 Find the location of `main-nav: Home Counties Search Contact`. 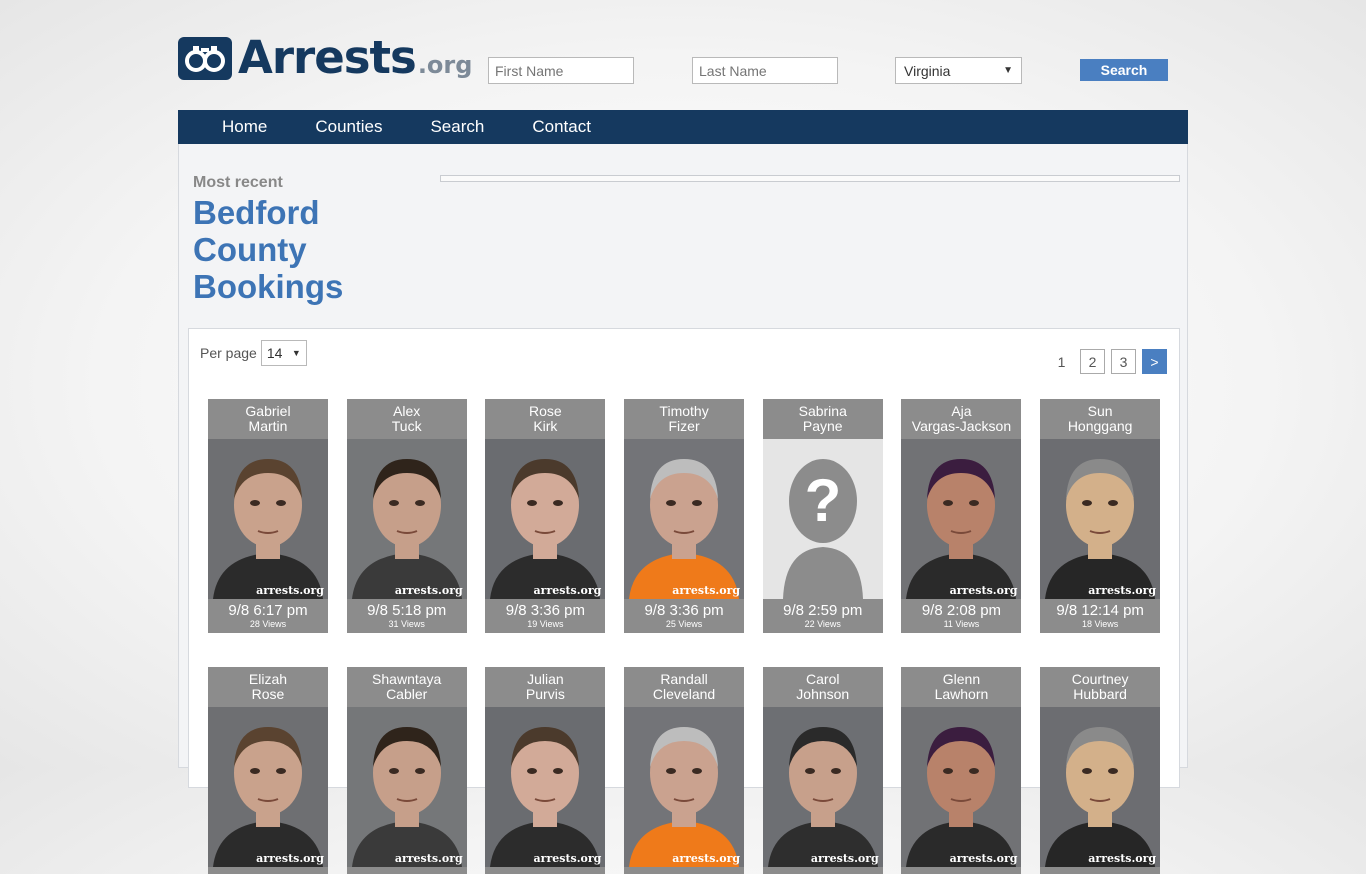

main-nav: Home Counties Search Contact is located at coordinates (683, 127).